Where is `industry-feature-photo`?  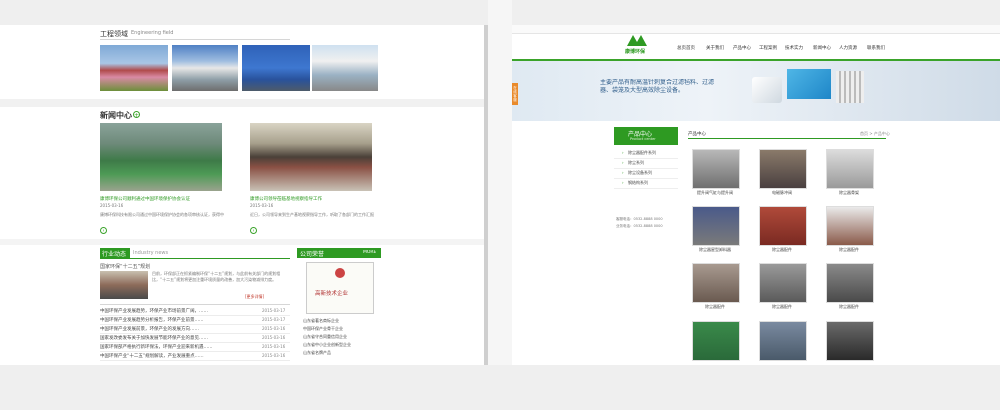 industry-feature-photo is located at coordinates (124, 285).